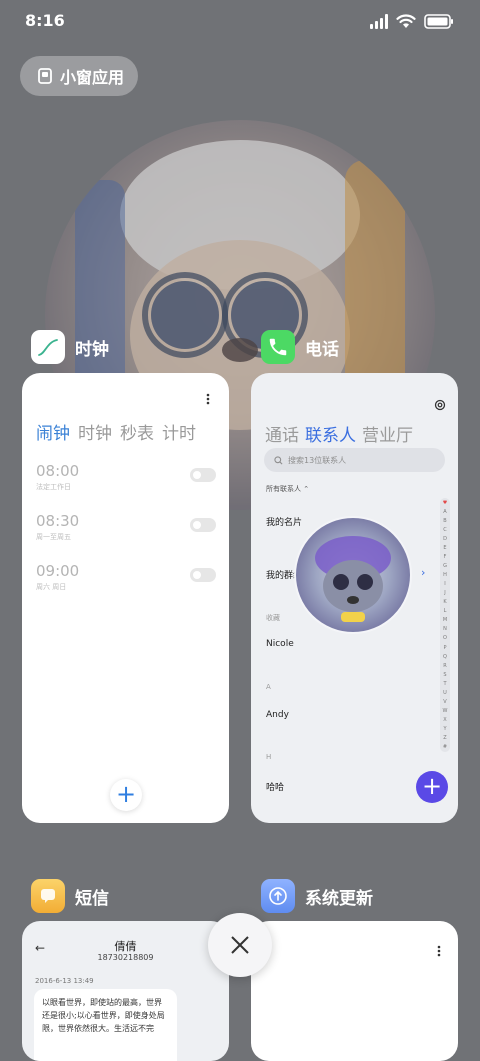  What do you see at coordinates (58, 471) in the screenshot?
I see `alarm-time: 08:00` at bounding box center [58, 471].